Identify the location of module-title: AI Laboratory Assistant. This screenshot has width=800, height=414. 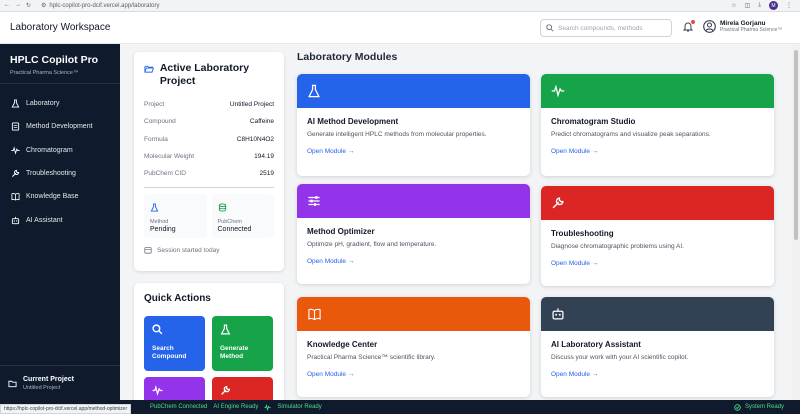
(596, 344).